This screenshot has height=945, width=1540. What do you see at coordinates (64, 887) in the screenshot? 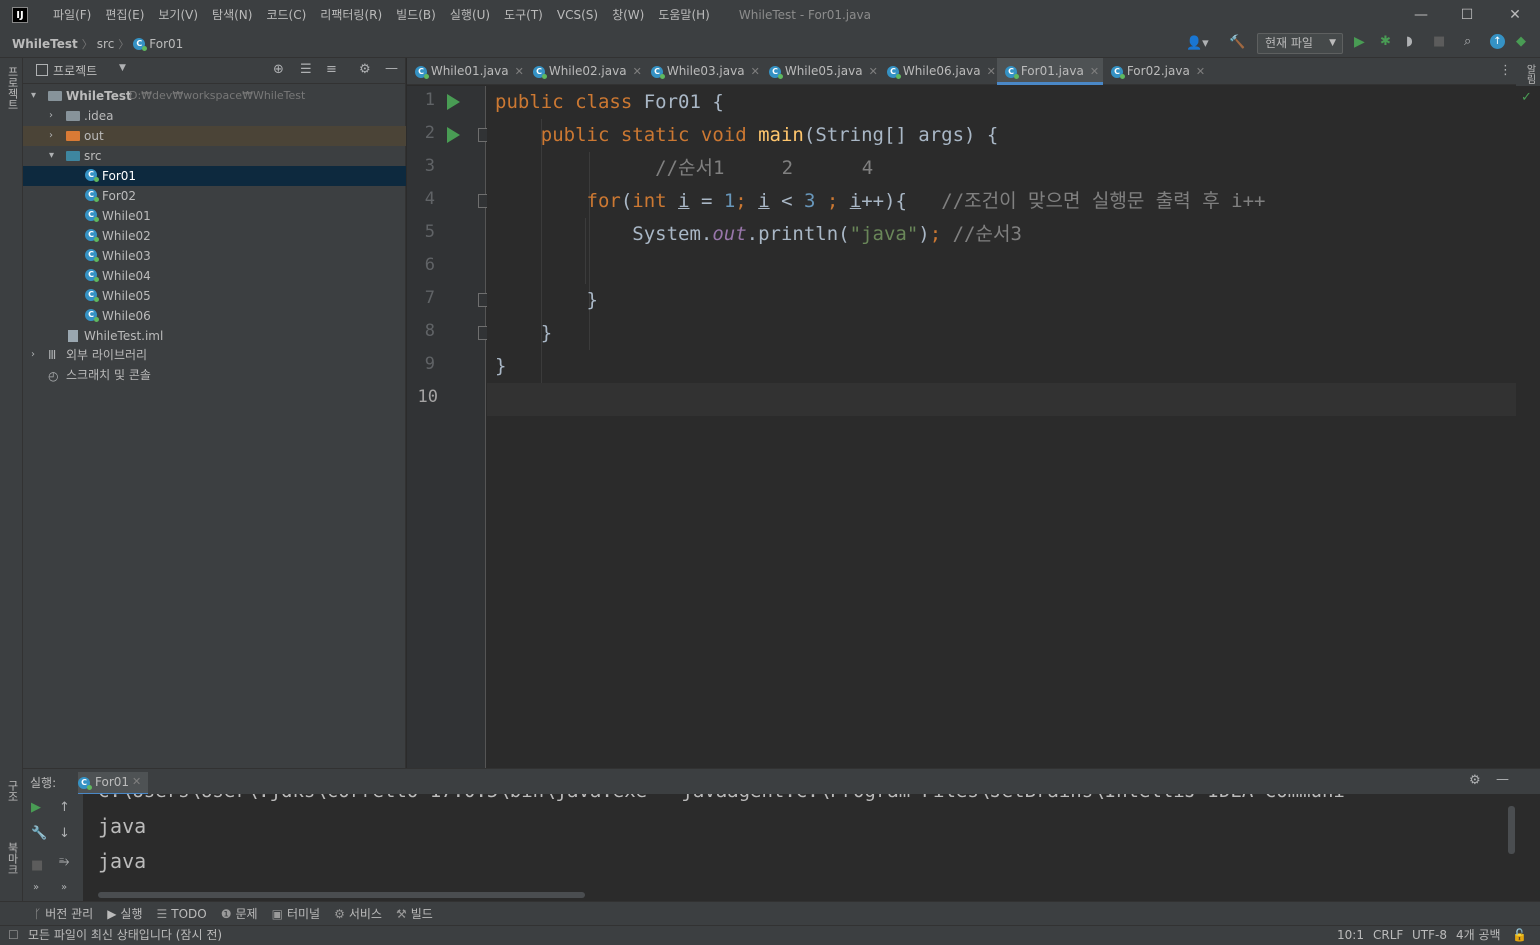
I see `more-icon: »` at bounding box center [64, 887].